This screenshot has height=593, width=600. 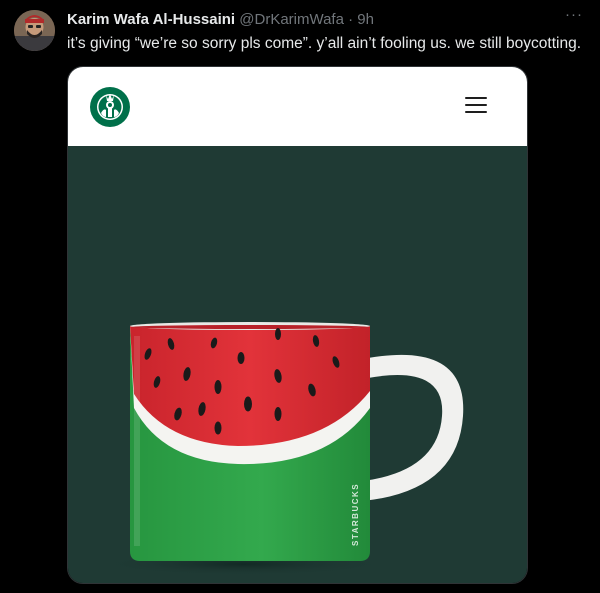 I want to click on author-name: Karim Wafa Al-Hussaini, so click(x=151, y=19).